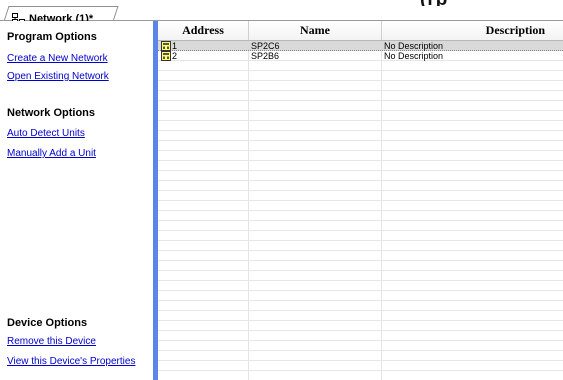 The height and width of the screenshot is (380, 563). Describe the element at coordinates (315, 30) in the screenshot. I see `column-header-name: Name` at that location.